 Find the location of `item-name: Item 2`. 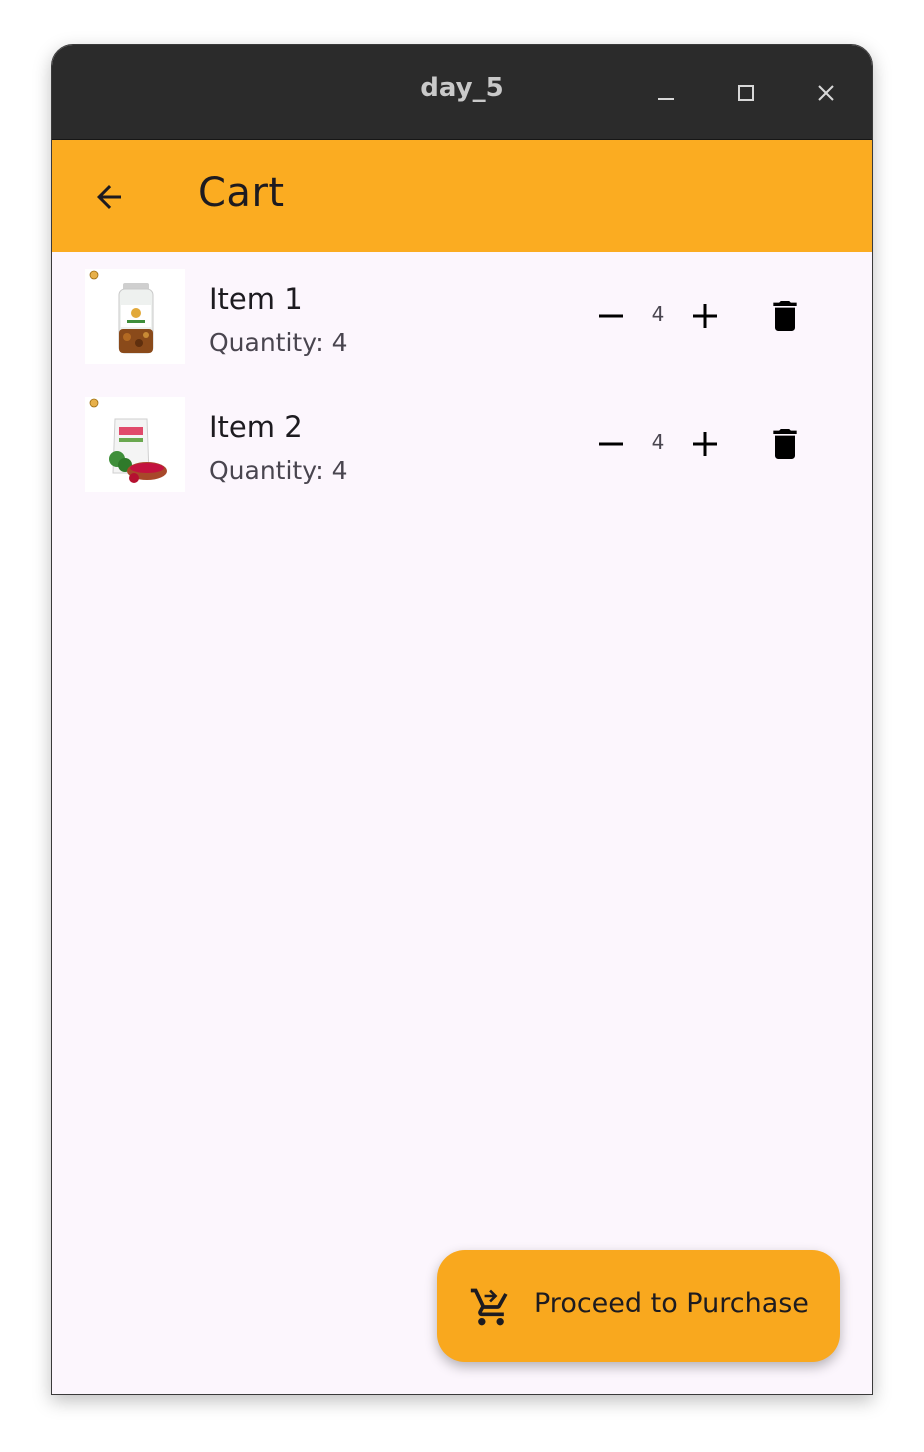

item-name: Item 2 is located at coordinates (256, 427).